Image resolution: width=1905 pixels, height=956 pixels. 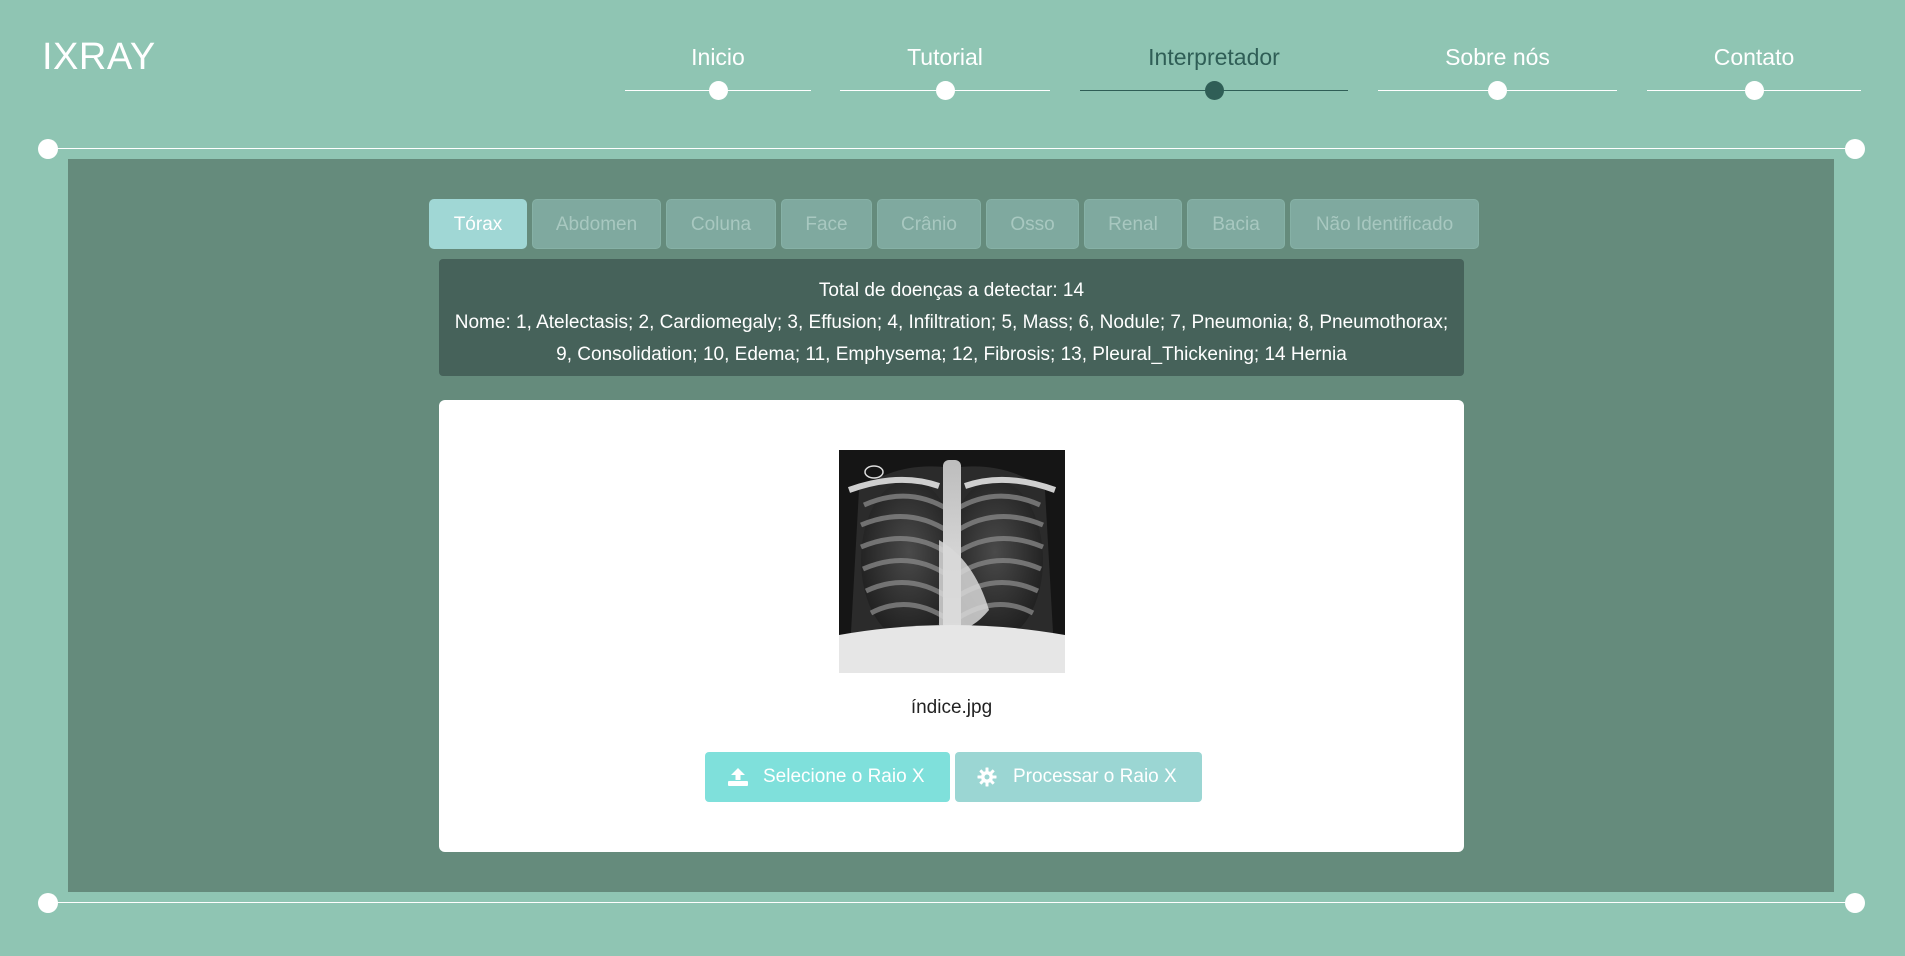 What do you see at coordinates (951, 902) in the screenshot?
I see `bottom-divider` at bounding box center [951, 902].